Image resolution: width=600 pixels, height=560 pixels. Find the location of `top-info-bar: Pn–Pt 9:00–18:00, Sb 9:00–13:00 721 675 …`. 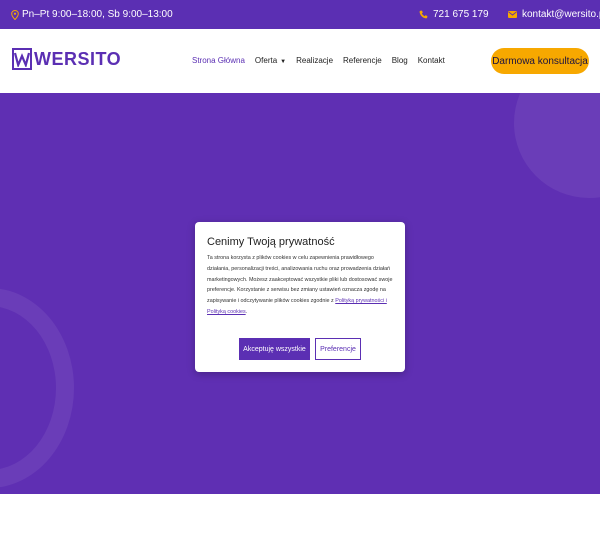

top-info-bar: Pn–Pt 9:00–18:00, Sb 9:00–13:00 721 675 … is located at coordinates (300, 14).